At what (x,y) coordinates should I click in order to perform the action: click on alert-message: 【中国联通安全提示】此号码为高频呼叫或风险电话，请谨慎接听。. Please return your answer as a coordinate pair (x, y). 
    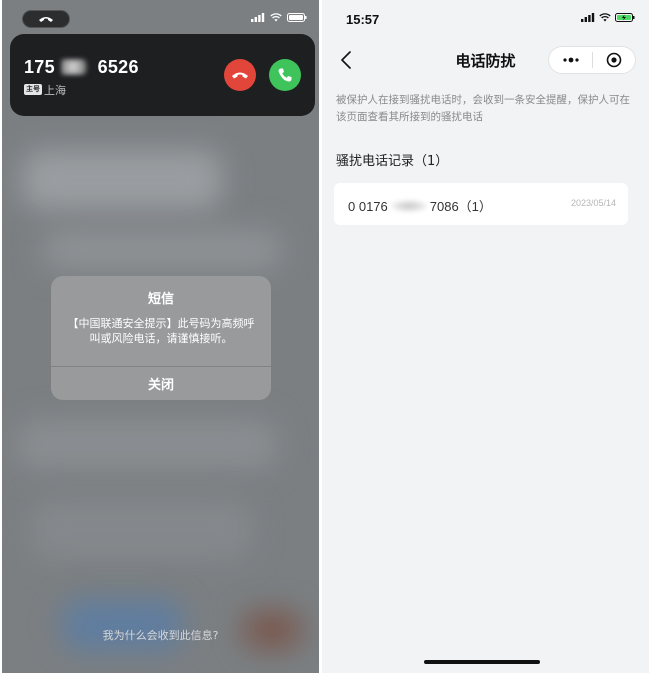
    Looking at the image, I should click on (161, 331).